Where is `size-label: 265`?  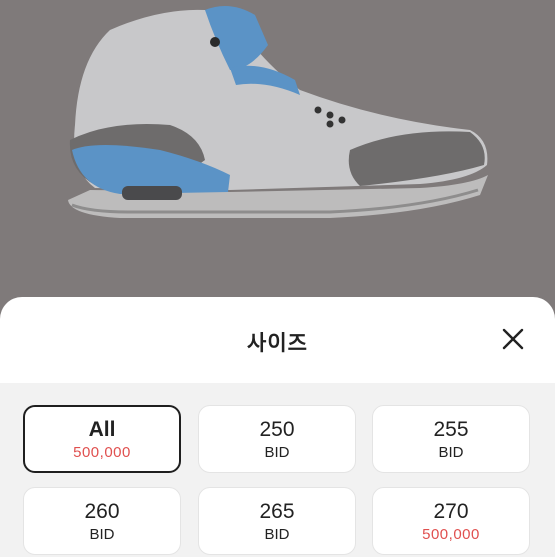
size-label: 265 is located at coordinates (277, 511).